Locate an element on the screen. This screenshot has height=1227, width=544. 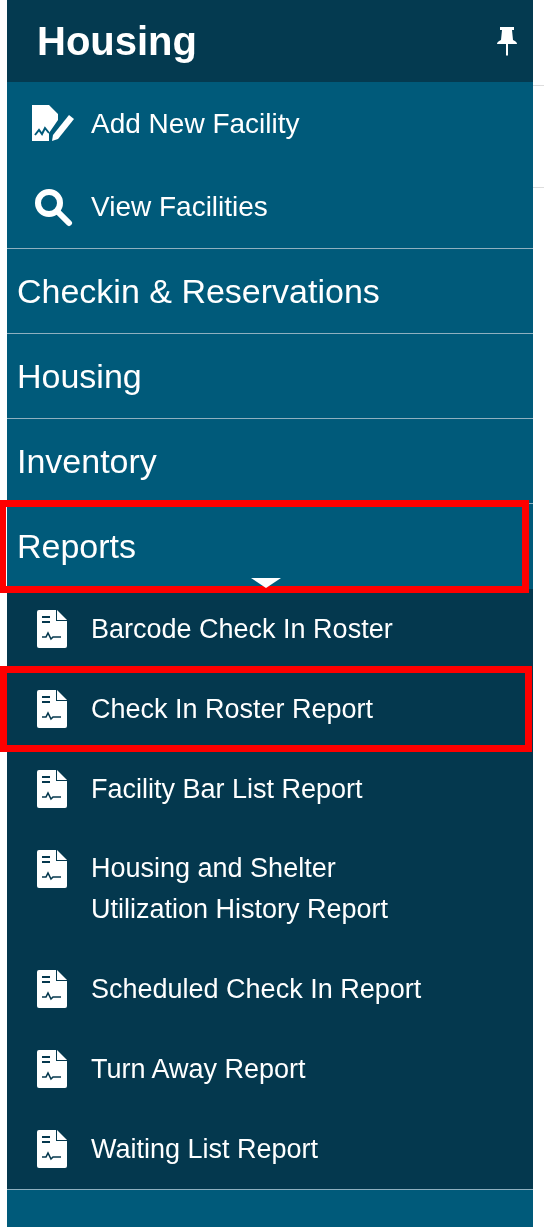
sidebar-title: Housing is located at coordinates (117, 41).